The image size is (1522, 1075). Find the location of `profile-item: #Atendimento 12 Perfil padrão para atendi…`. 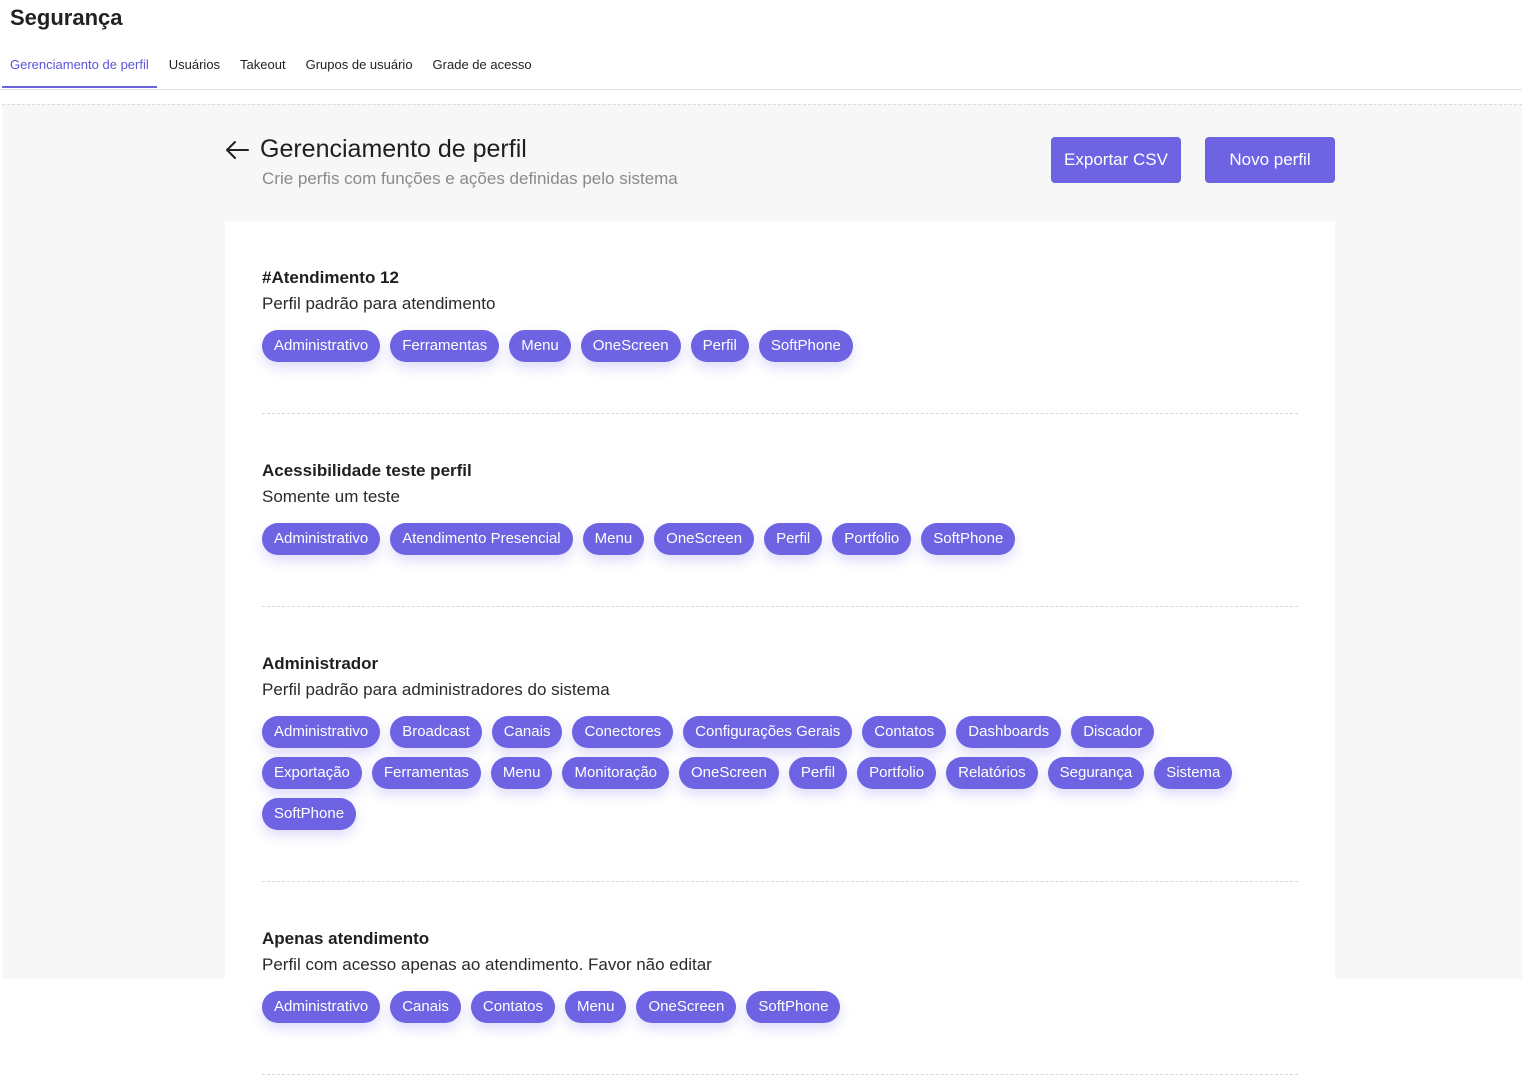

profile-item: #Atendimento 12 Perfil padrão para atendi… is located at coordinates (780, 317).